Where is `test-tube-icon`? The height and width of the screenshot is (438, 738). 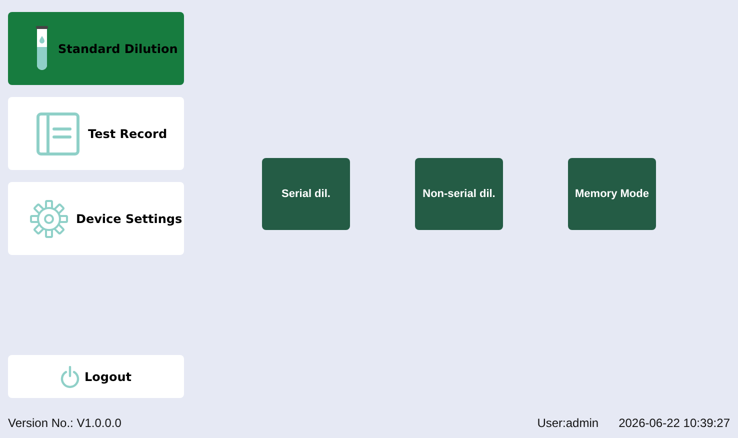
test-tube-icon is located at coordinates (42, 49).